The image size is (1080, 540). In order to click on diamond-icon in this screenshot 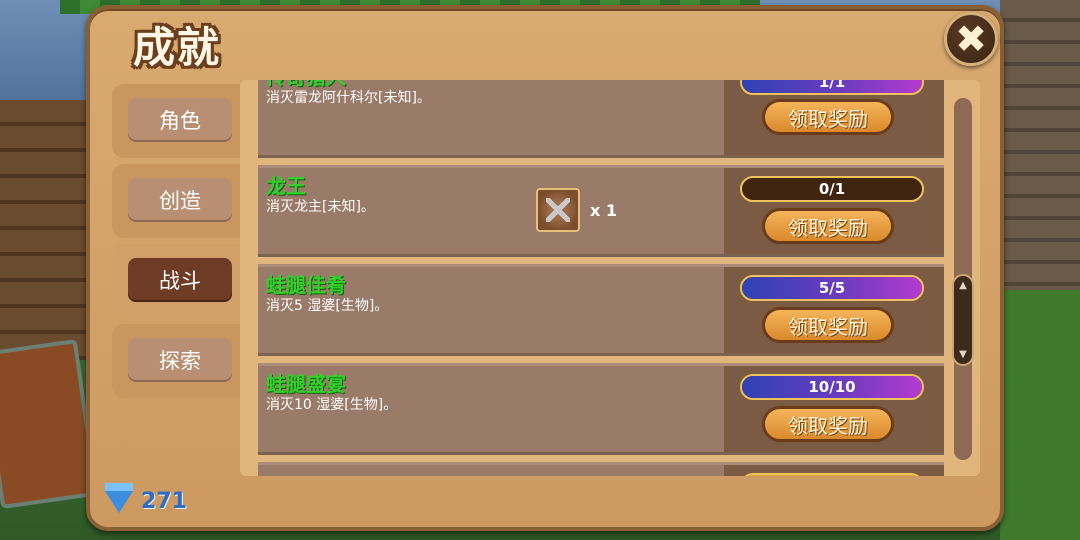, I will do `click(119, 497)`.